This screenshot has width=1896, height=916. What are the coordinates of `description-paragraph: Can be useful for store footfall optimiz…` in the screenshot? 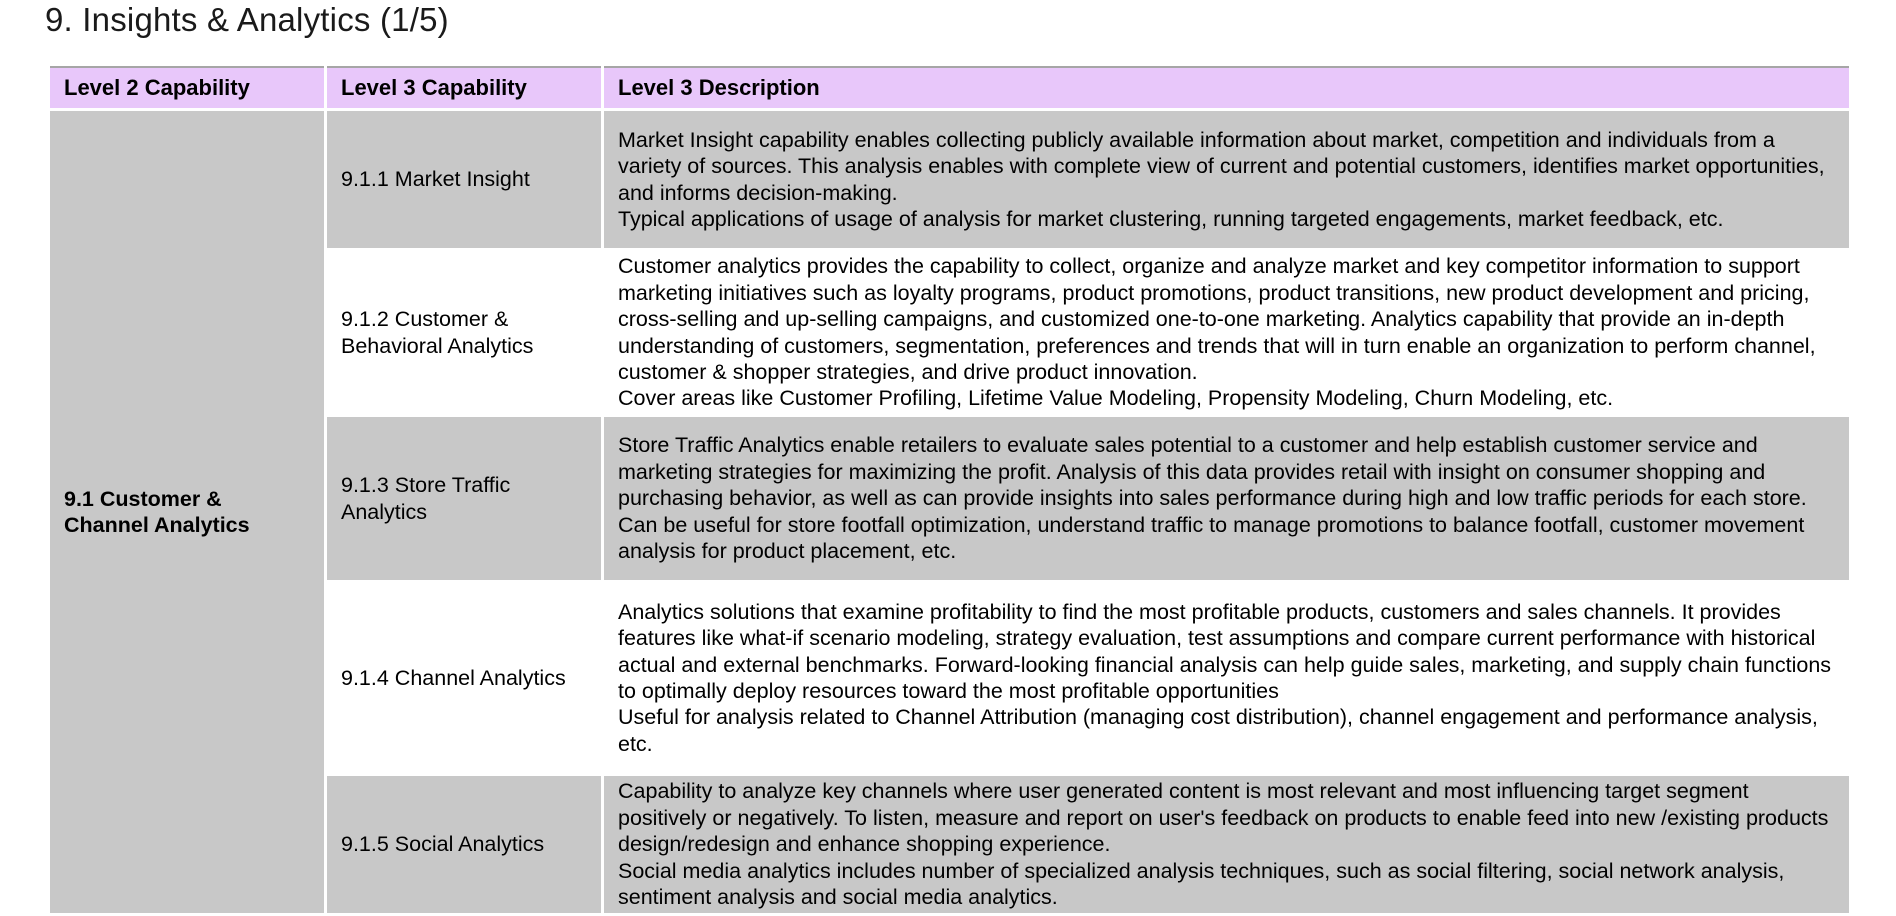 It's located at (1211, 538).